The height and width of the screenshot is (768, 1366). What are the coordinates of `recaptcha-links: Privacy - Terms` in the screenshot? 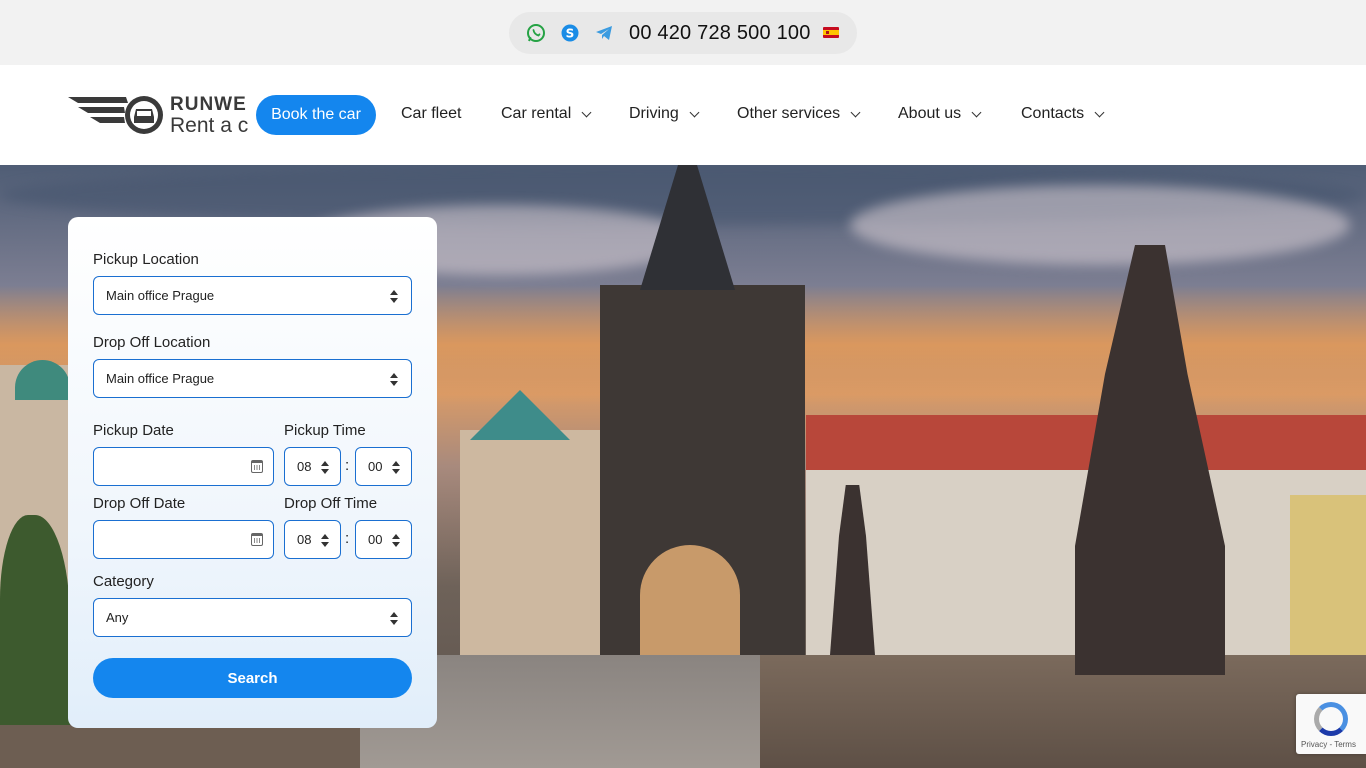 It's located at (1328, 744).